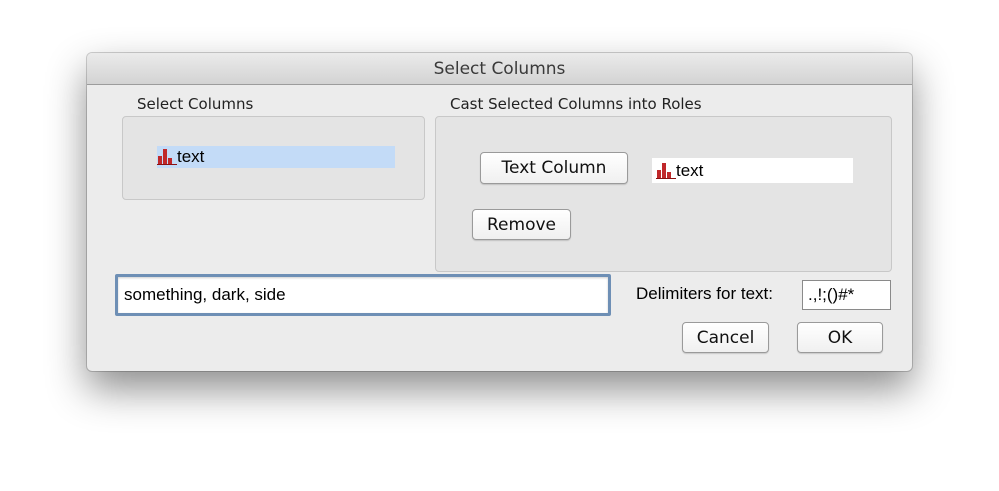  I want to click on text-column-role-list: text, so click(752, 170).